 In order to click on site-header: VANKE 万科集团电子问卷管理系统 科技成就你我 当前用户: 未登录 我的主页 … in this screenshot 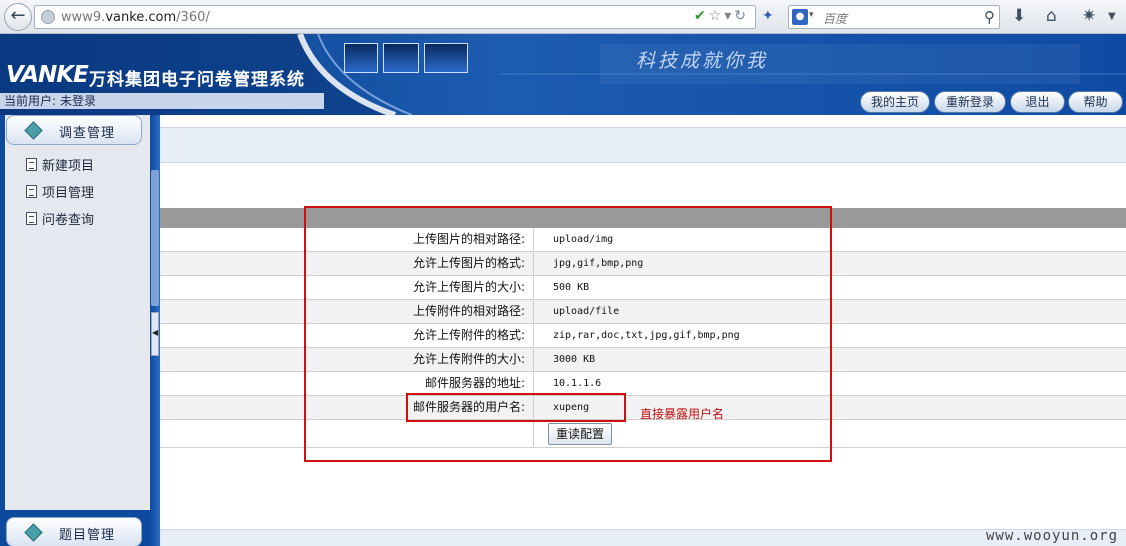, I will do `click(563, 74)`.